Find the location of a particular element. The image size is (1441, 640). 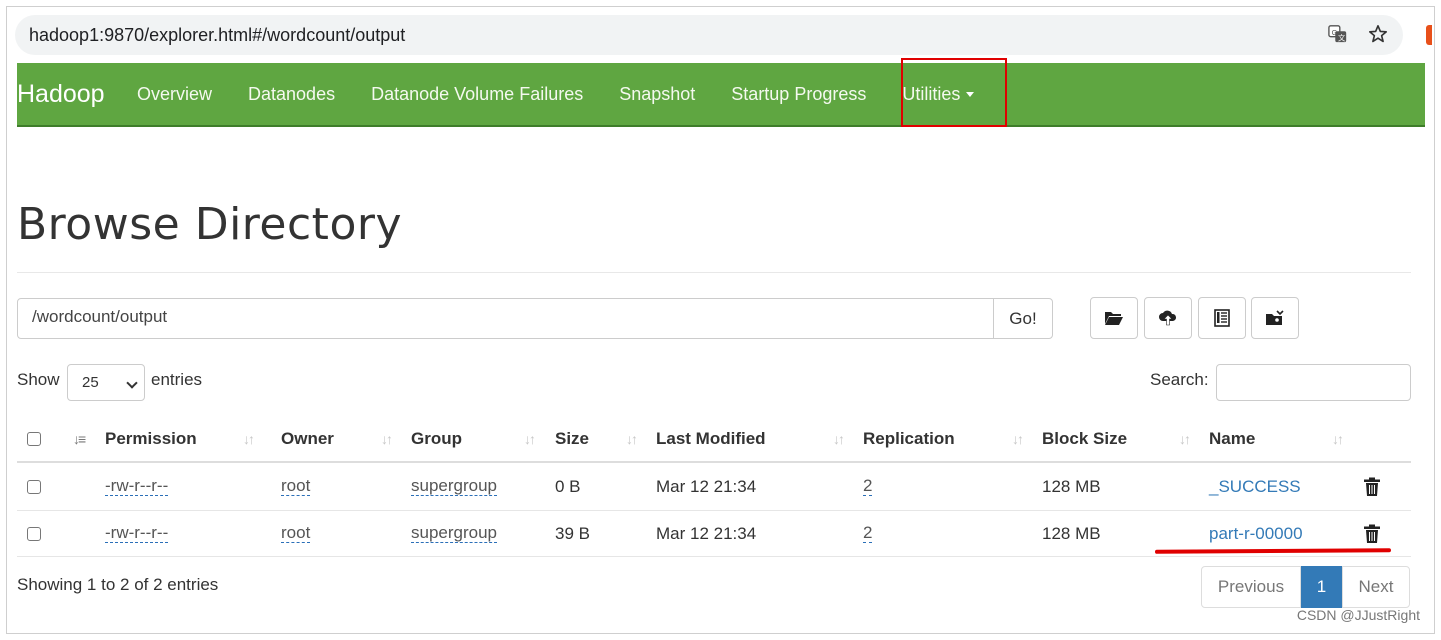

entries-label: entries is located at coordinates (177, 379).